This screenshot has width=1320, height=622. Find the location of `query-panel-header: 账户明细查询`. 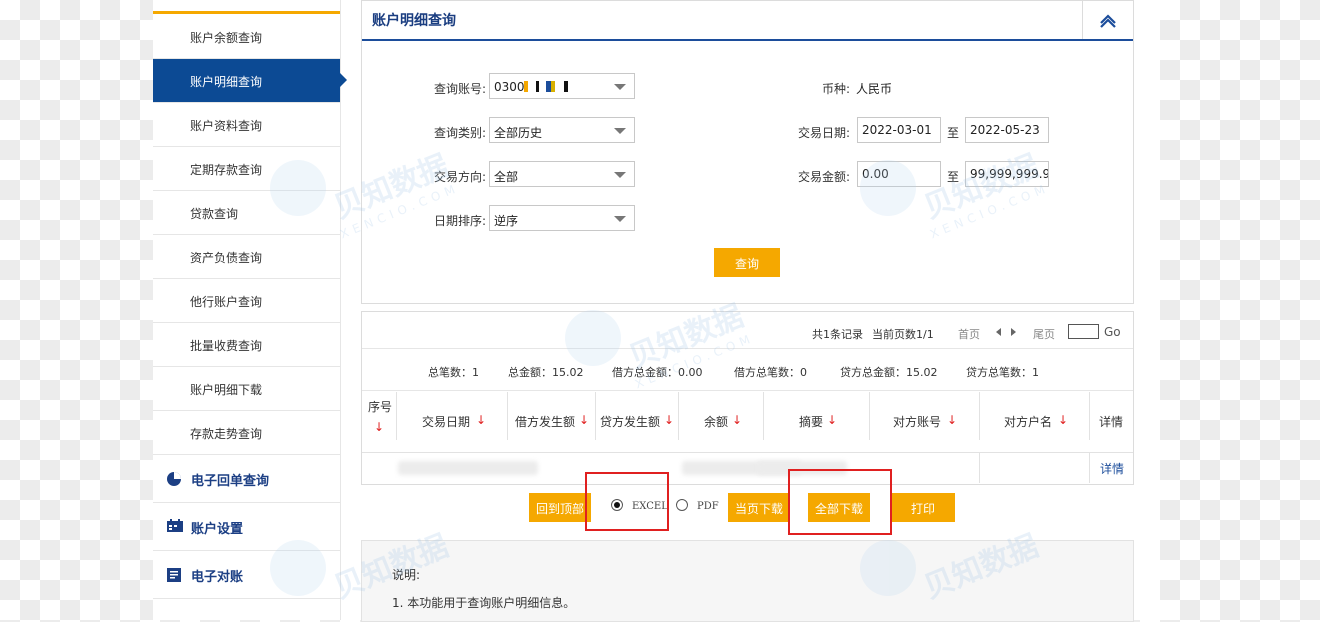

query-panel-header: 账户明细查询 is located at coordinates (747, 21).